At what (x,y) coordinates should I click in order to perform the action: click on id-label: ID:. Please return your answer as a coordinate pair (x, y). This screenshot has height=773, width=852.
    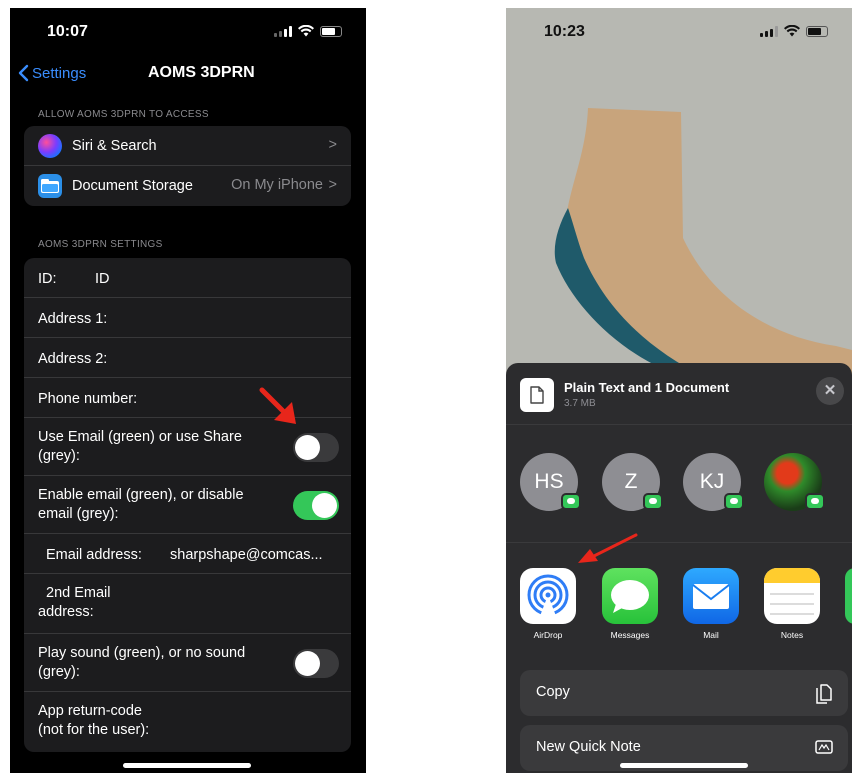
    Looking at the image, I should click on (47, 279).